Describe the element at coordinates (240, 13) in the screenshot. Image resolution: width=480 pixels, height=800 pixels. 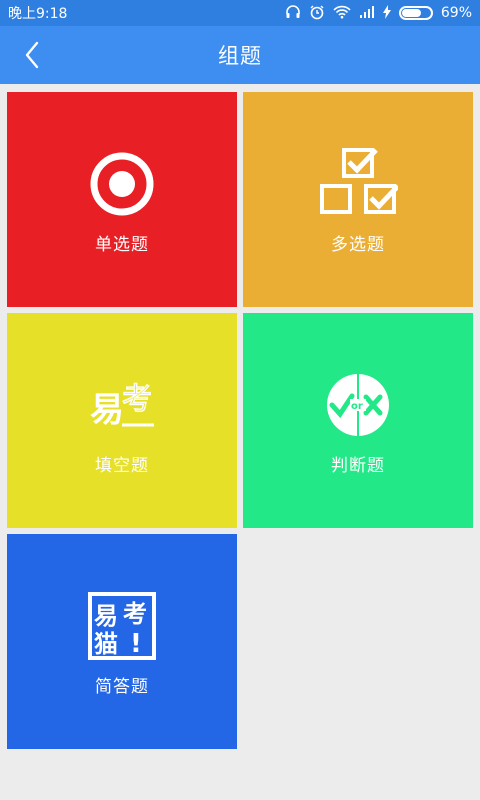
I see `status-bar: 晚上9:18 69%` at that location.